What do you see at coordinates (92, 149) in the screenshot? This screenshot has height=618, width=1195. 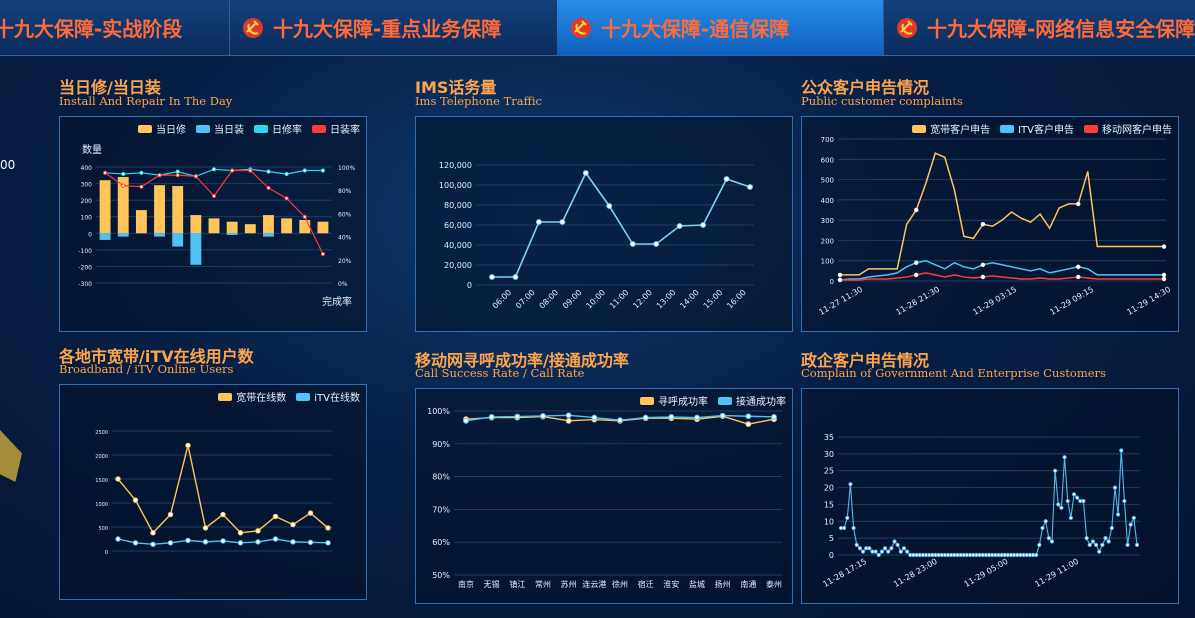 I see `y-axis-label: 数量` at bounding box center [92, 149].